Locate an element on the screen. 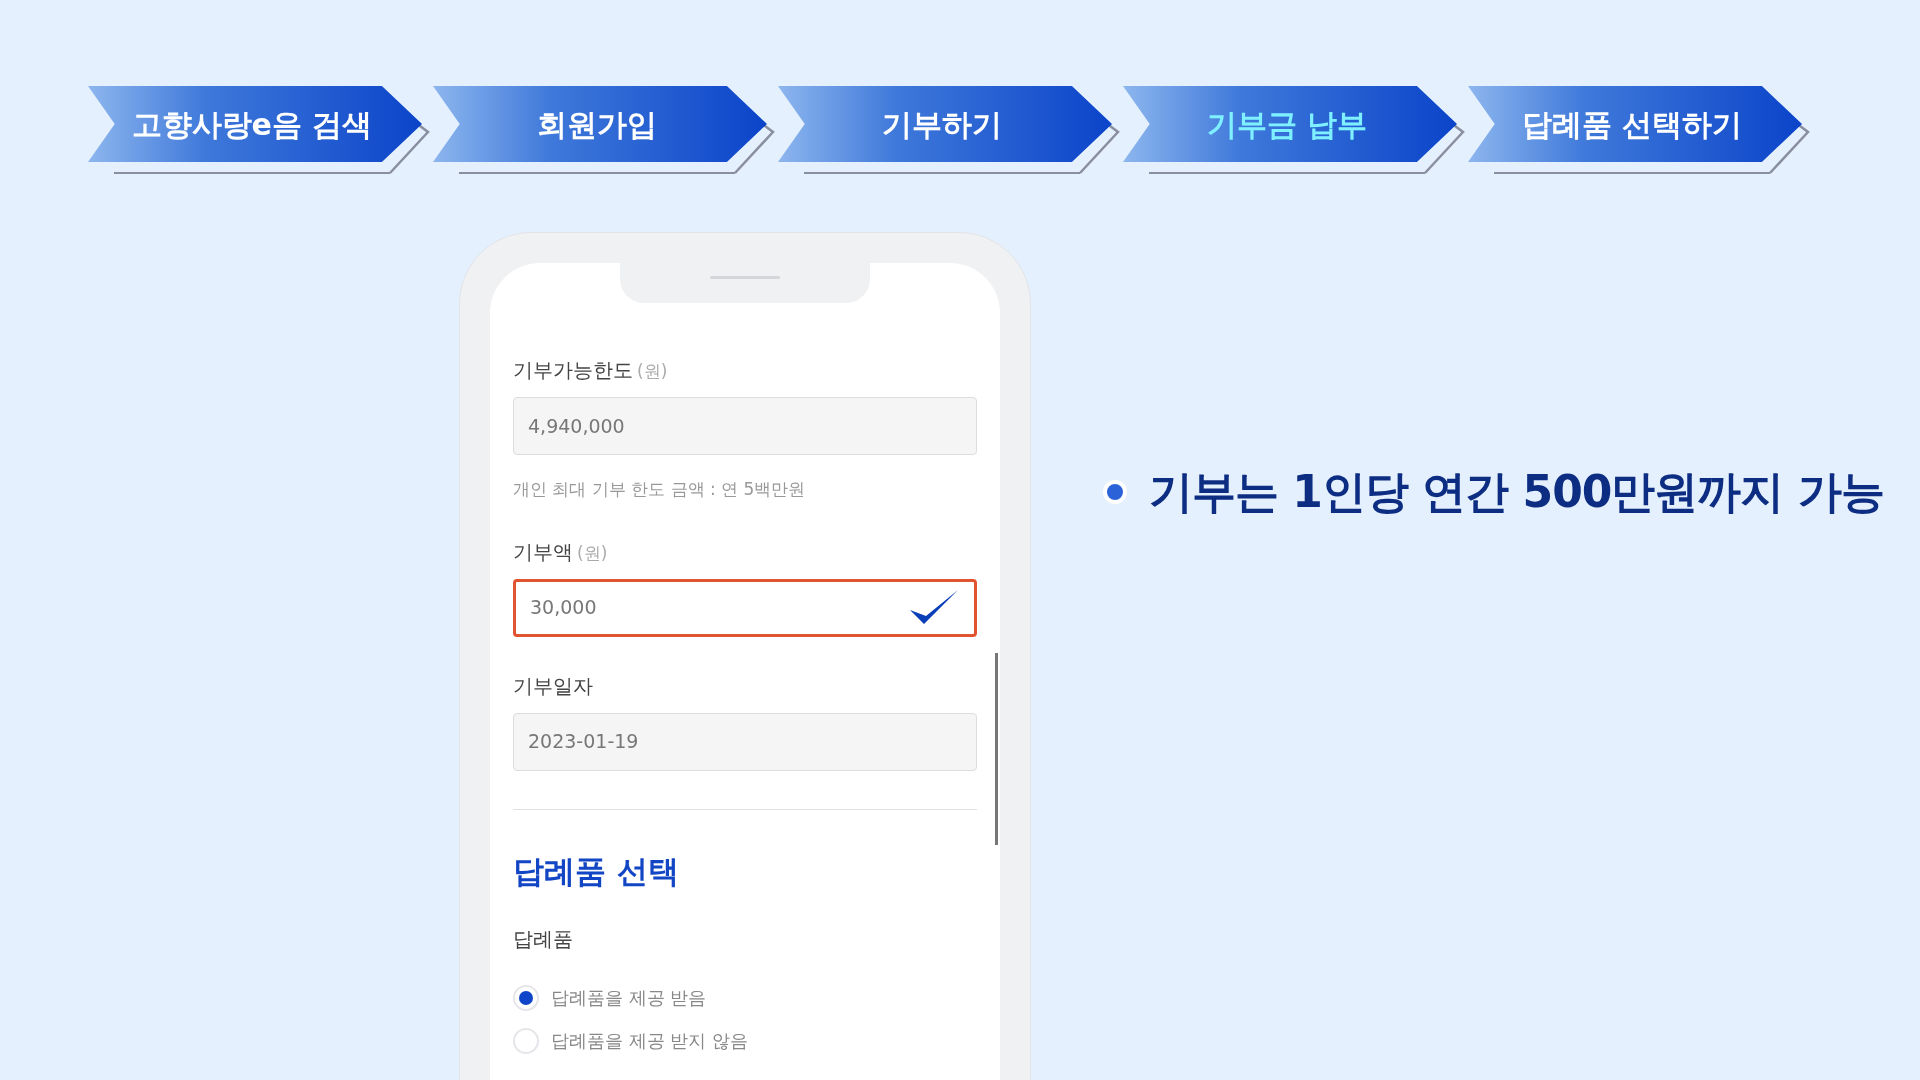  input-field: 2023-01-19 is located at coordinates (745, 741).